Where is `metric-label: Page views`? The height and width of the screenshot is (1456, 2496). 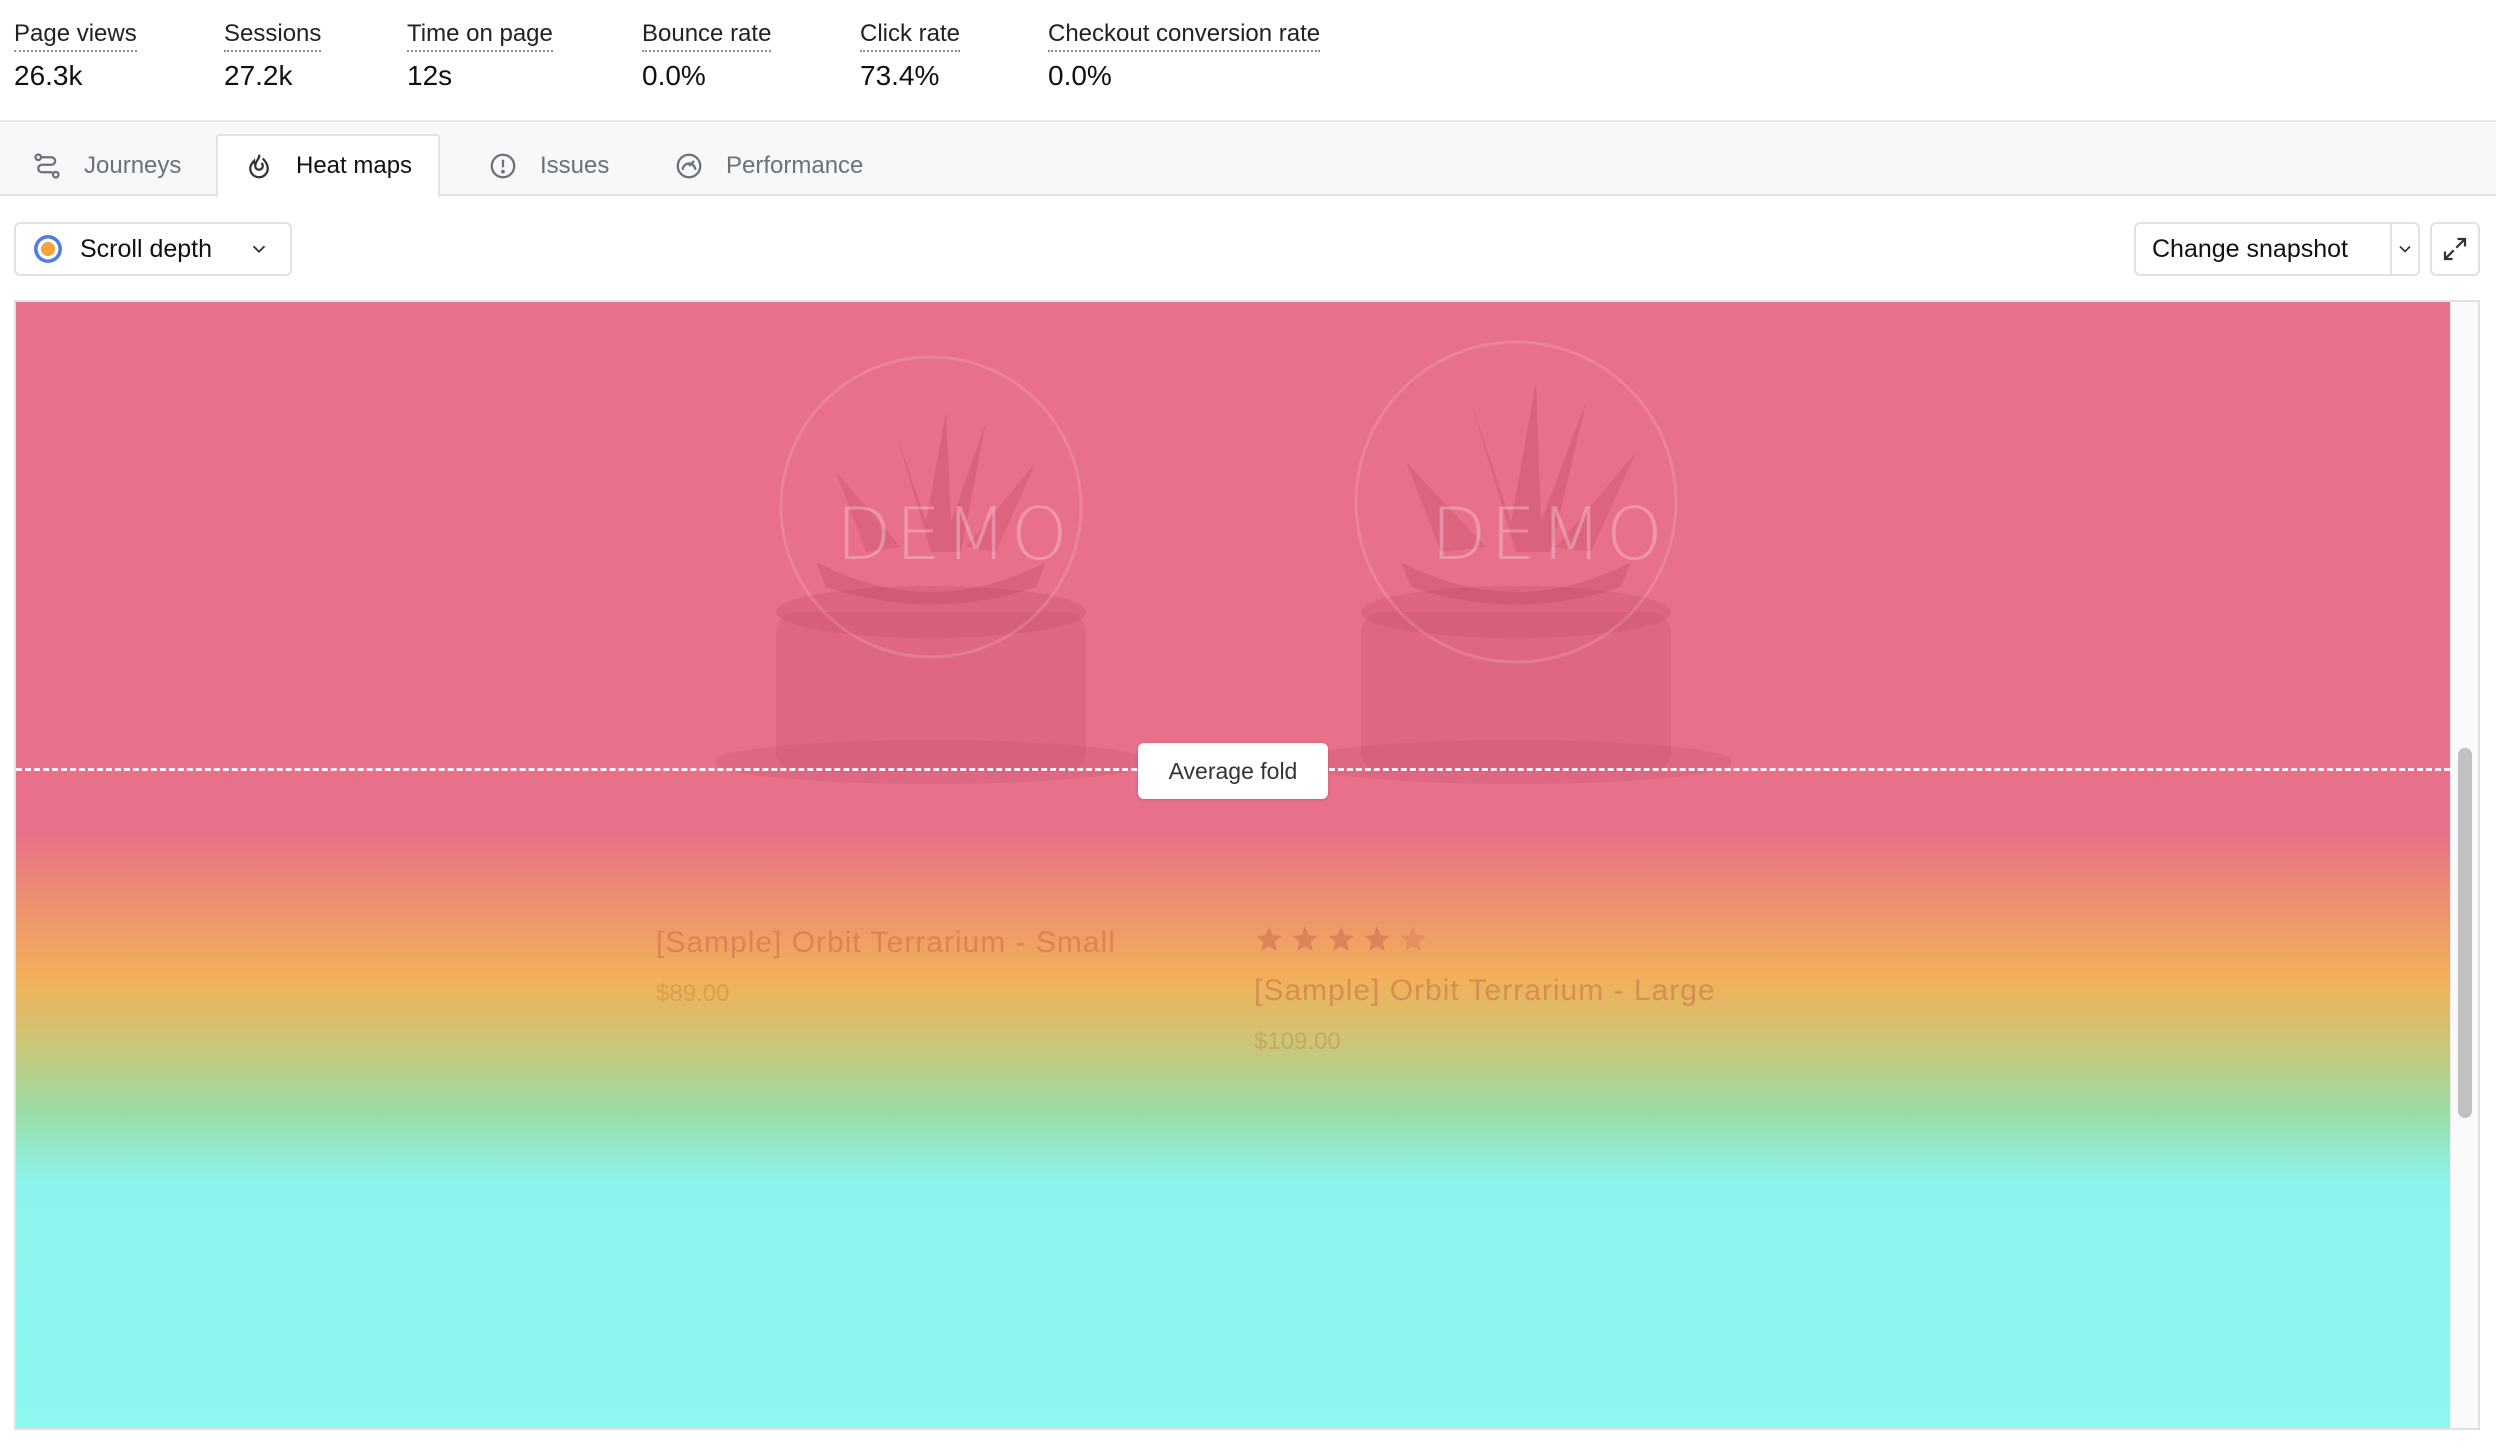 metric-label: Page views is located at coordinates (75, 35).